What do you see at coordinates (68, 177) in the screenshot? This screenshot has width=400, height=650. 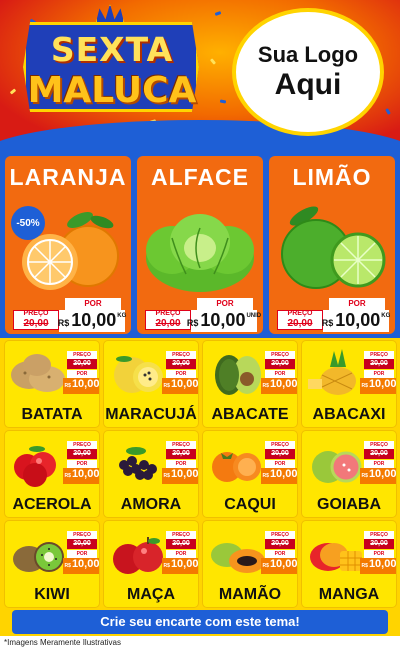 I see `product-name: LARANJA` at bounding box center [68, 177].